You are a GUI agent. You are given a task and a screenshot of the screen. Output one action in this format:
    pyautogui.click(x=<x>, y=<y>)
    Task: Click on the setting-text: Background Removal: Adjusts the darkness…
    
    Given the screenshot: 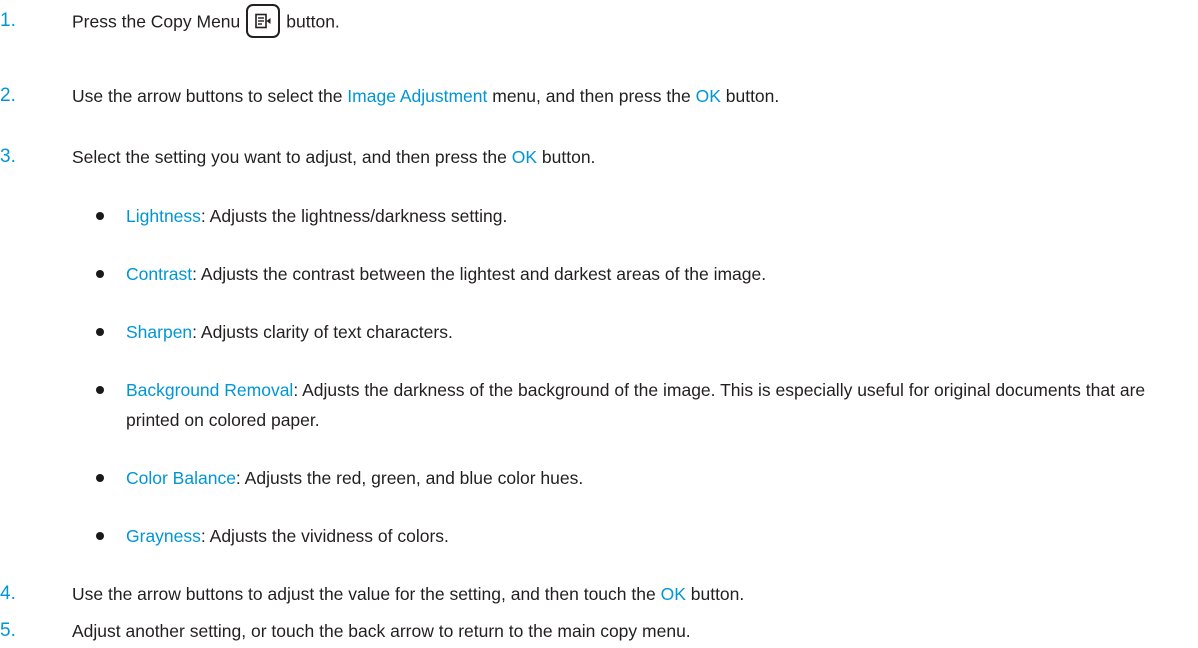 What is the action you would take?
    pyautogui.click(x=656, y=405)
    